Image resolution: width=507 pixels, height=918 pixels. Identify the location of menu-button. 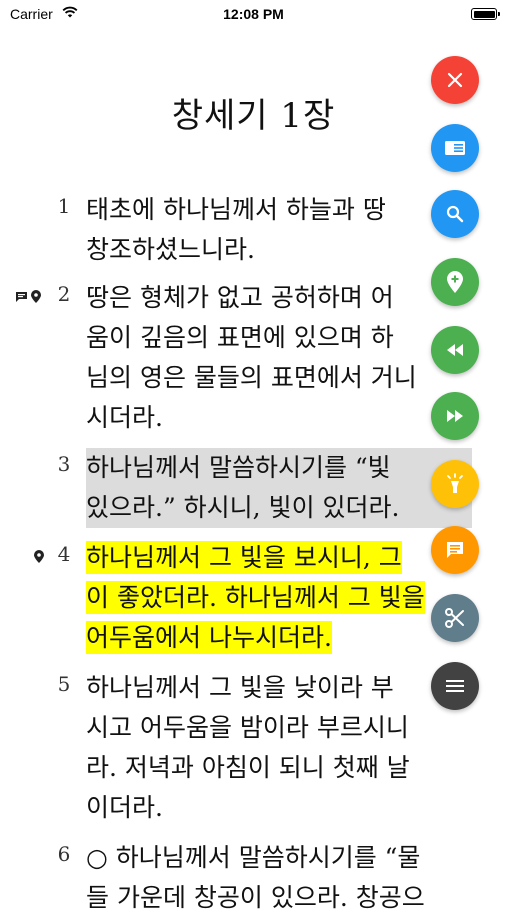
(455, 686).